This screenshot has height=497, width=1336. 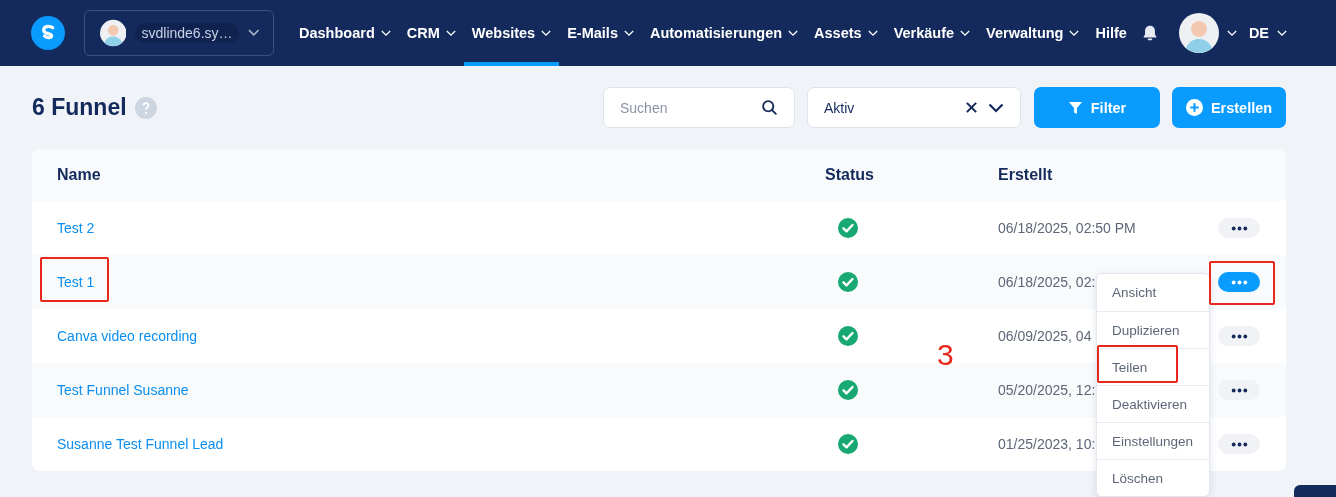 I want to click on nav-menu-item: CRM, so click(x=431, y=33).